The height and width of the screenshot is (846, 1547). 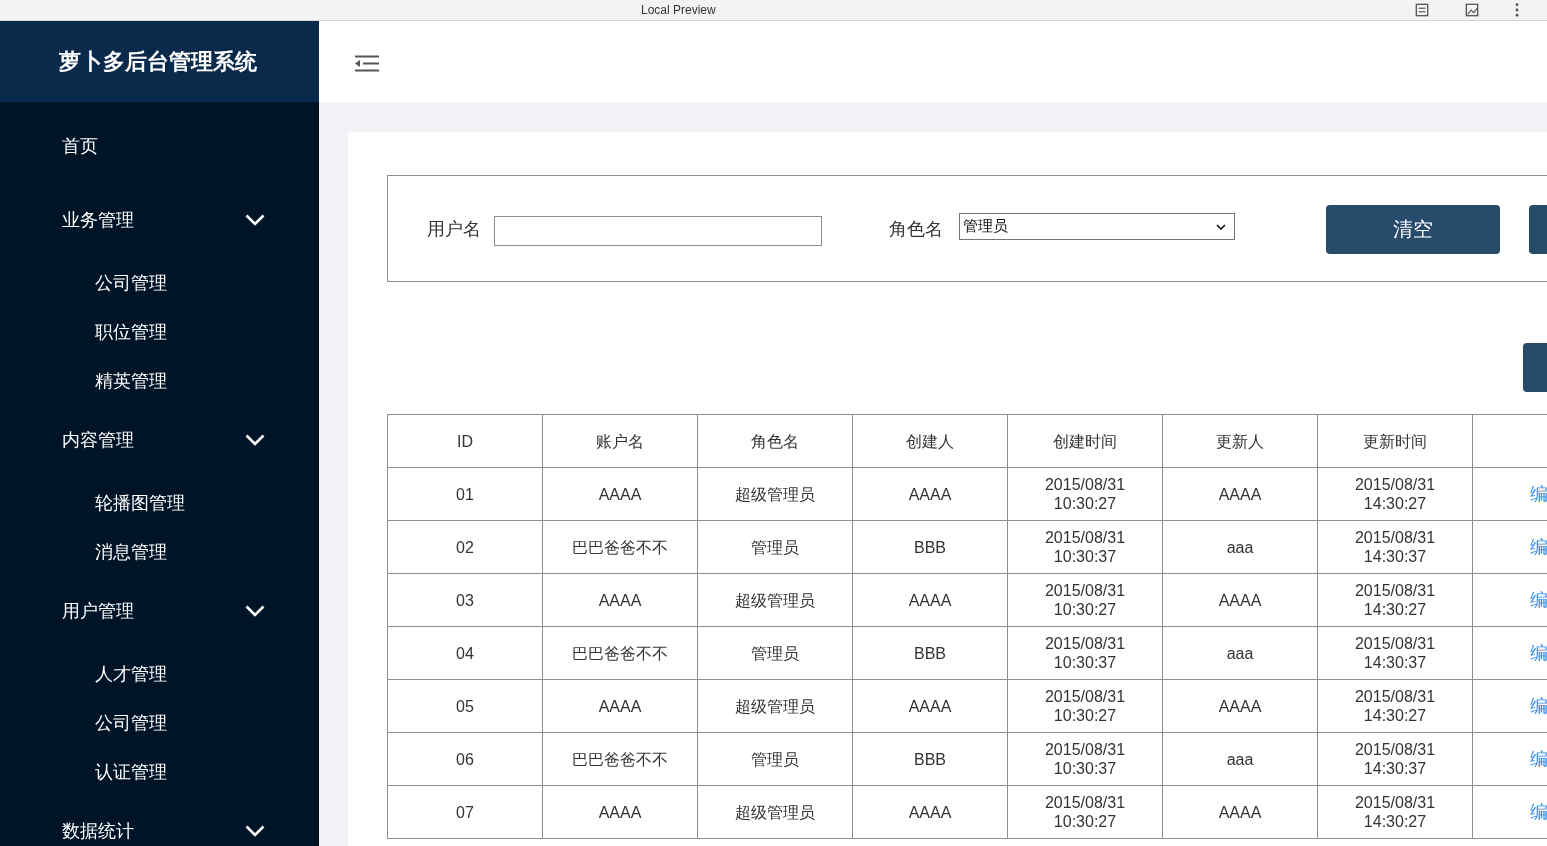 I want to click on document-icon, so click(x=1422, y=10).